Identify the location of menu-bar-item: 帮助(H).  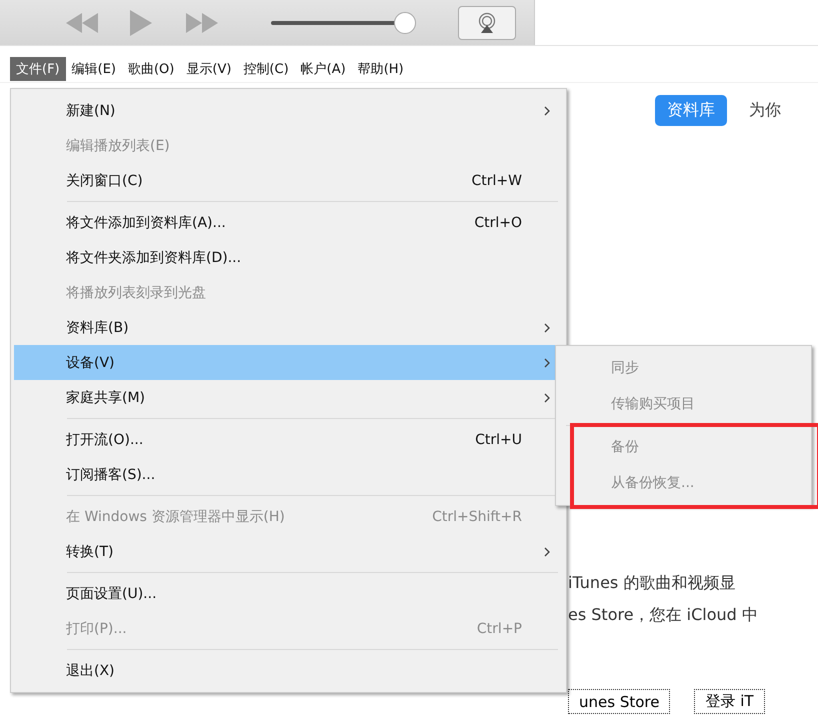
(381, 69).